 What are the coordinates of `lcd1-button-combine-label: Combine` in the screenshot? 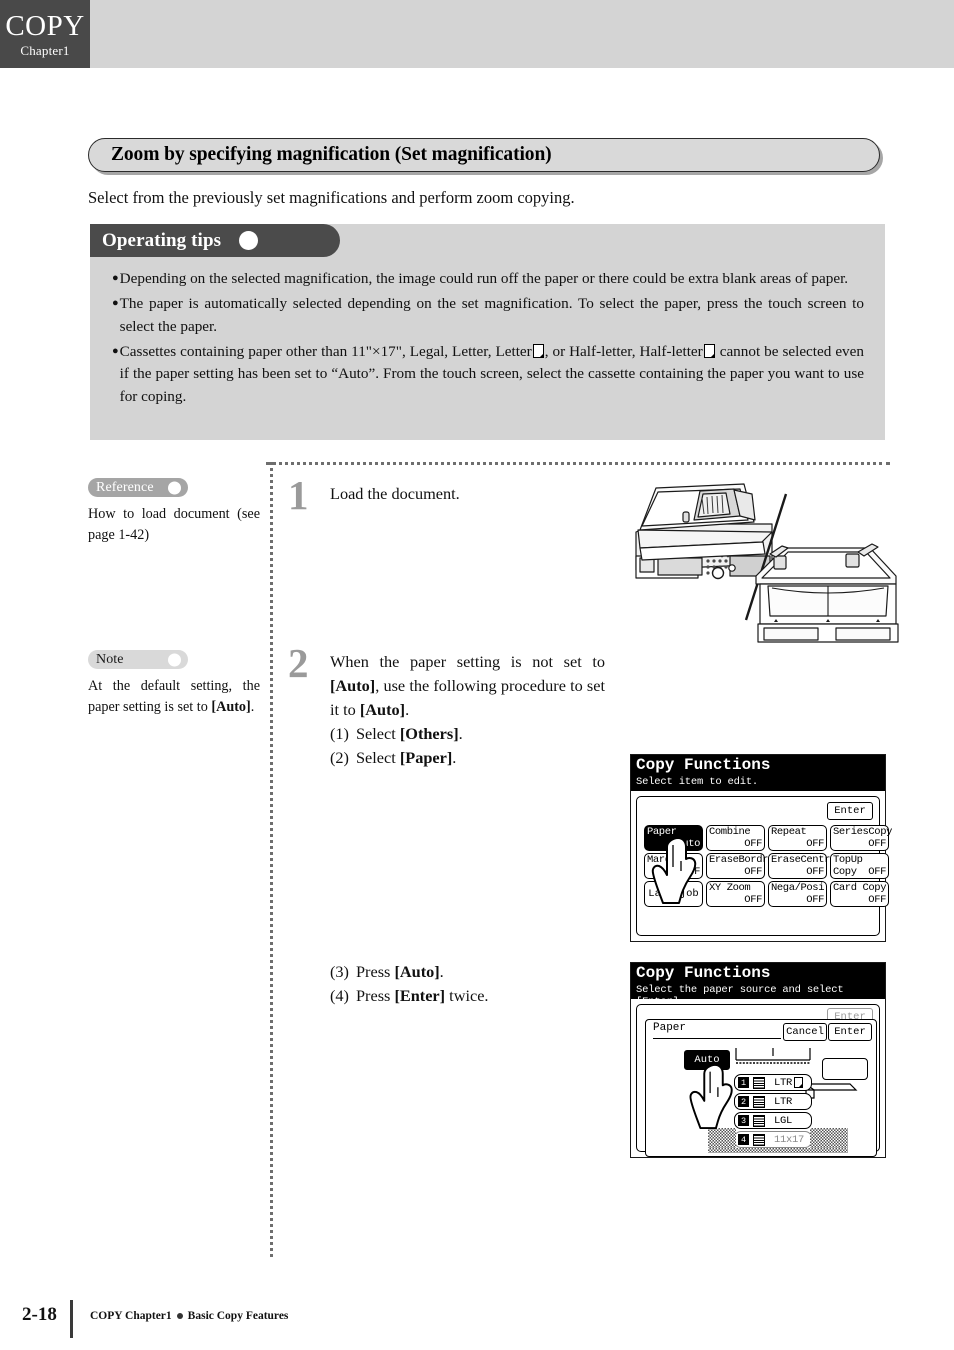 It's located at (730, 832).